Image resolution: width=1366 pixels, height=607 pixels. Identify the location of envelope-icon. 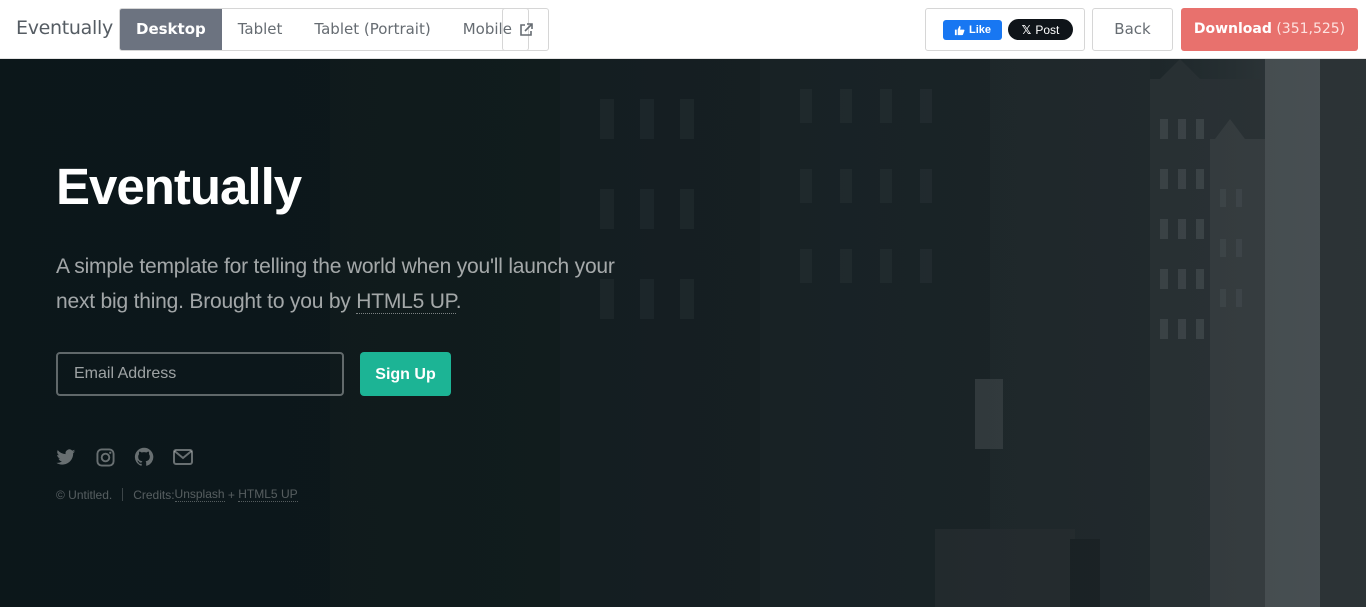
(183, 457).